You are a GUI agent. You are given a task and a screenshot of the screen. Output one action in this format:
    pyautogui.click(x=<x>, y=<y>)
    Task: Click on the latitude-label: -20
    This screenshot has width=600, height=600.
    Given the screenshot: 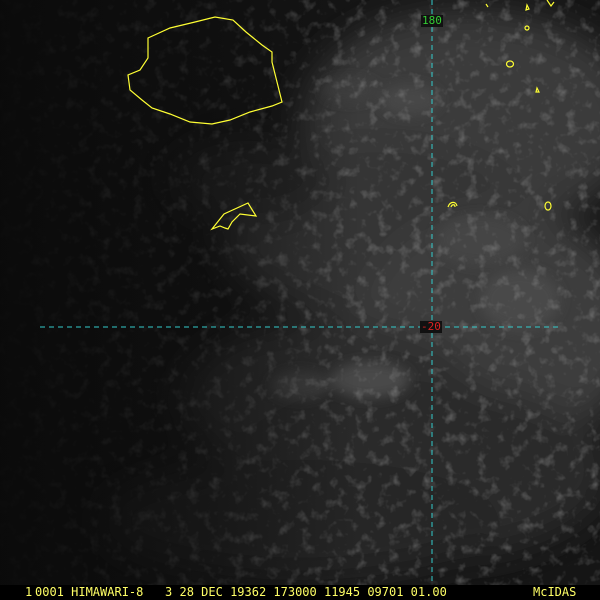 What is the action you would take?
    pyautogui.click(x=431, y=326)
    